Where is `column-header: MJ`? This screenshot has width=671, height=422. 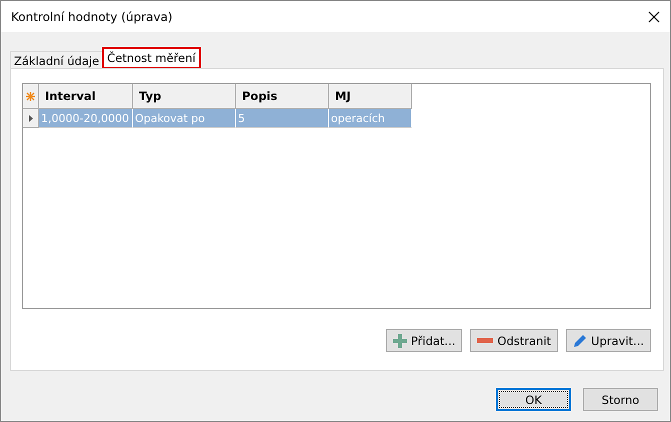 column-header: MJ is located at coordinates (370, 96).